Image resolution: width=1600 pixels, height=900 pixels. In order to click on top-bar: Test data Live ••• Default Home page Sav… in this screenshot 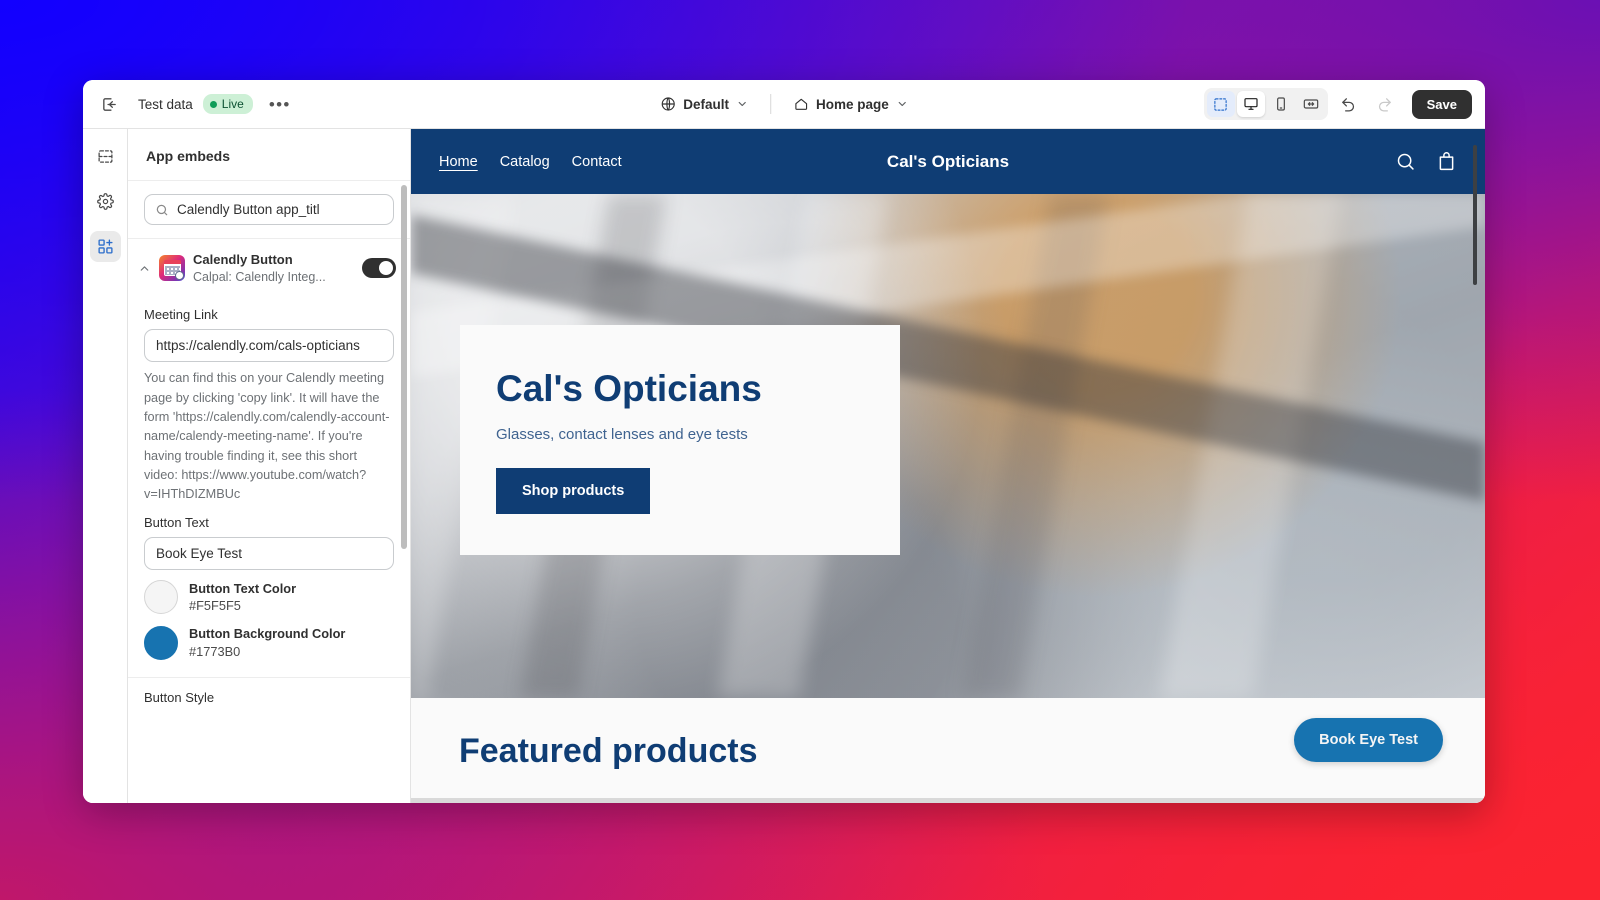, I will do `click(784, 104)`.